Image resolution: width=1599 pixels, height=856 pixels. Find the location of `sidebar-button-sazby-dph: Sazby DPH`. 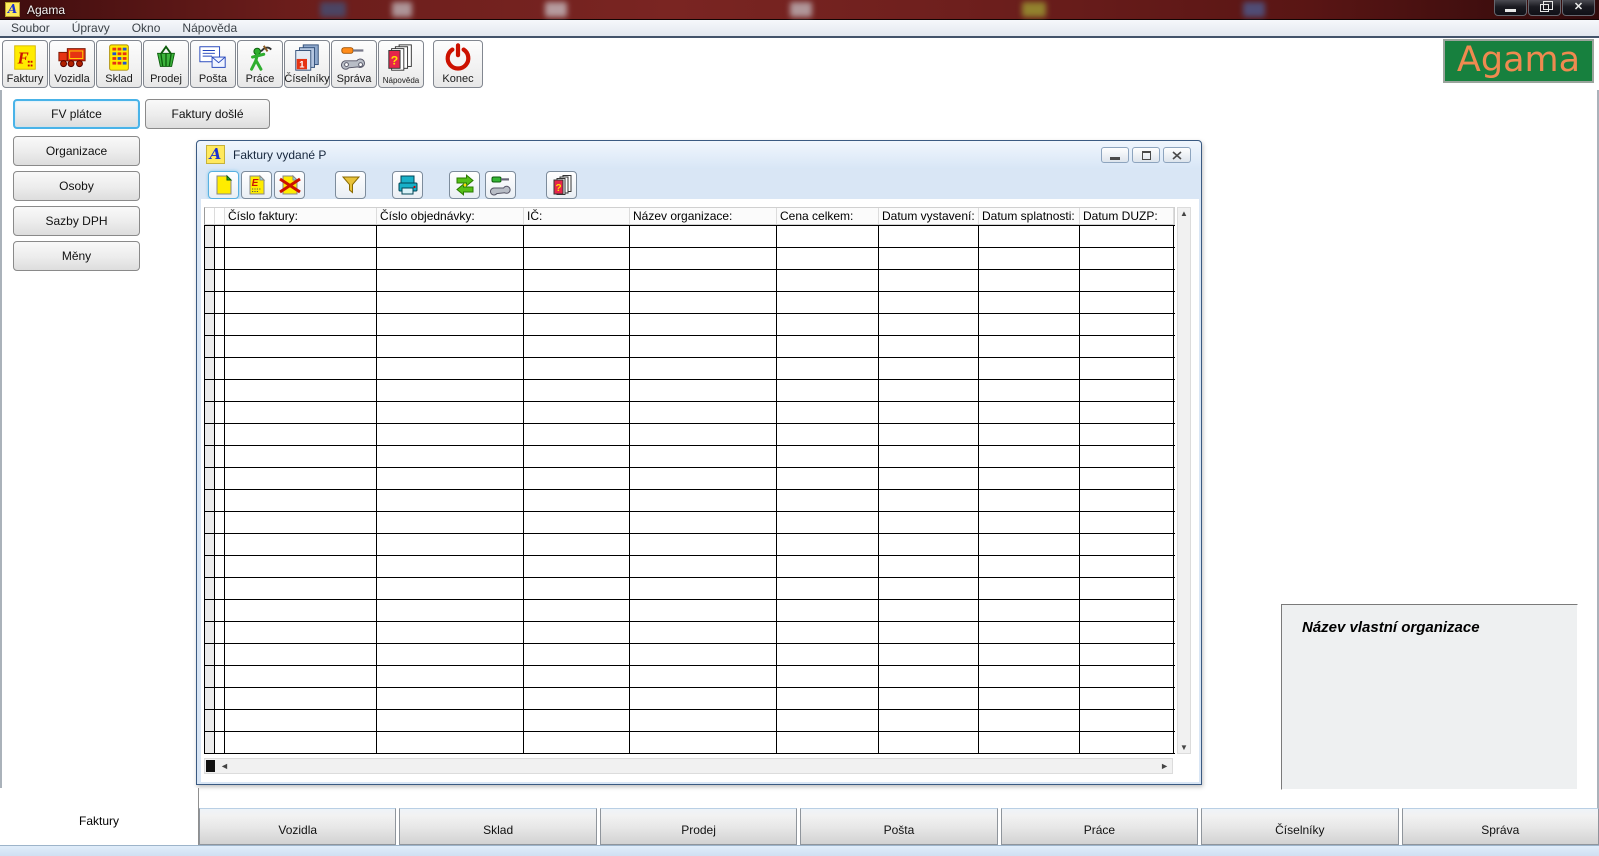

sidebar-button-sazby-dph: Sazby DPH is located at coordinates (76, 221).